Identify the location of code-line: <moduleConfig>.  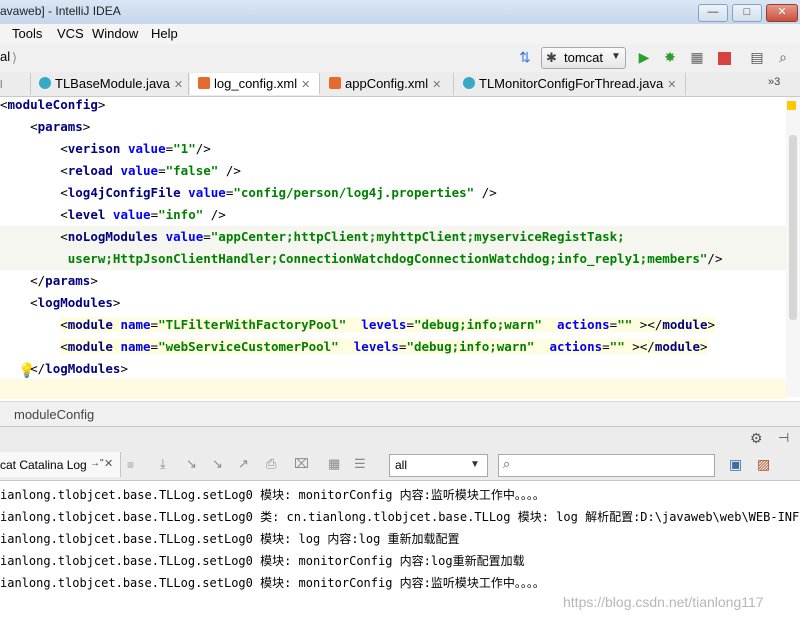
(393, 105).